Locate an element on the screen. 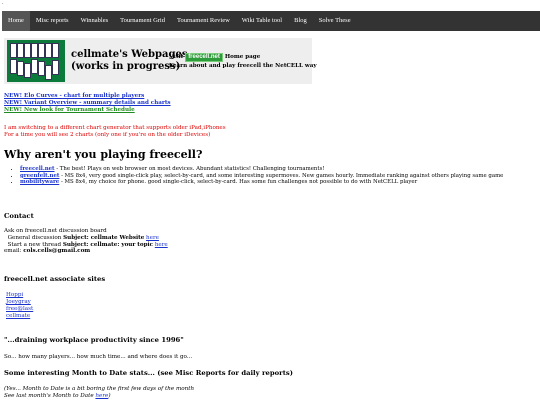  associate-link-free-at-last: free@last is located at coordinates (19, 309).